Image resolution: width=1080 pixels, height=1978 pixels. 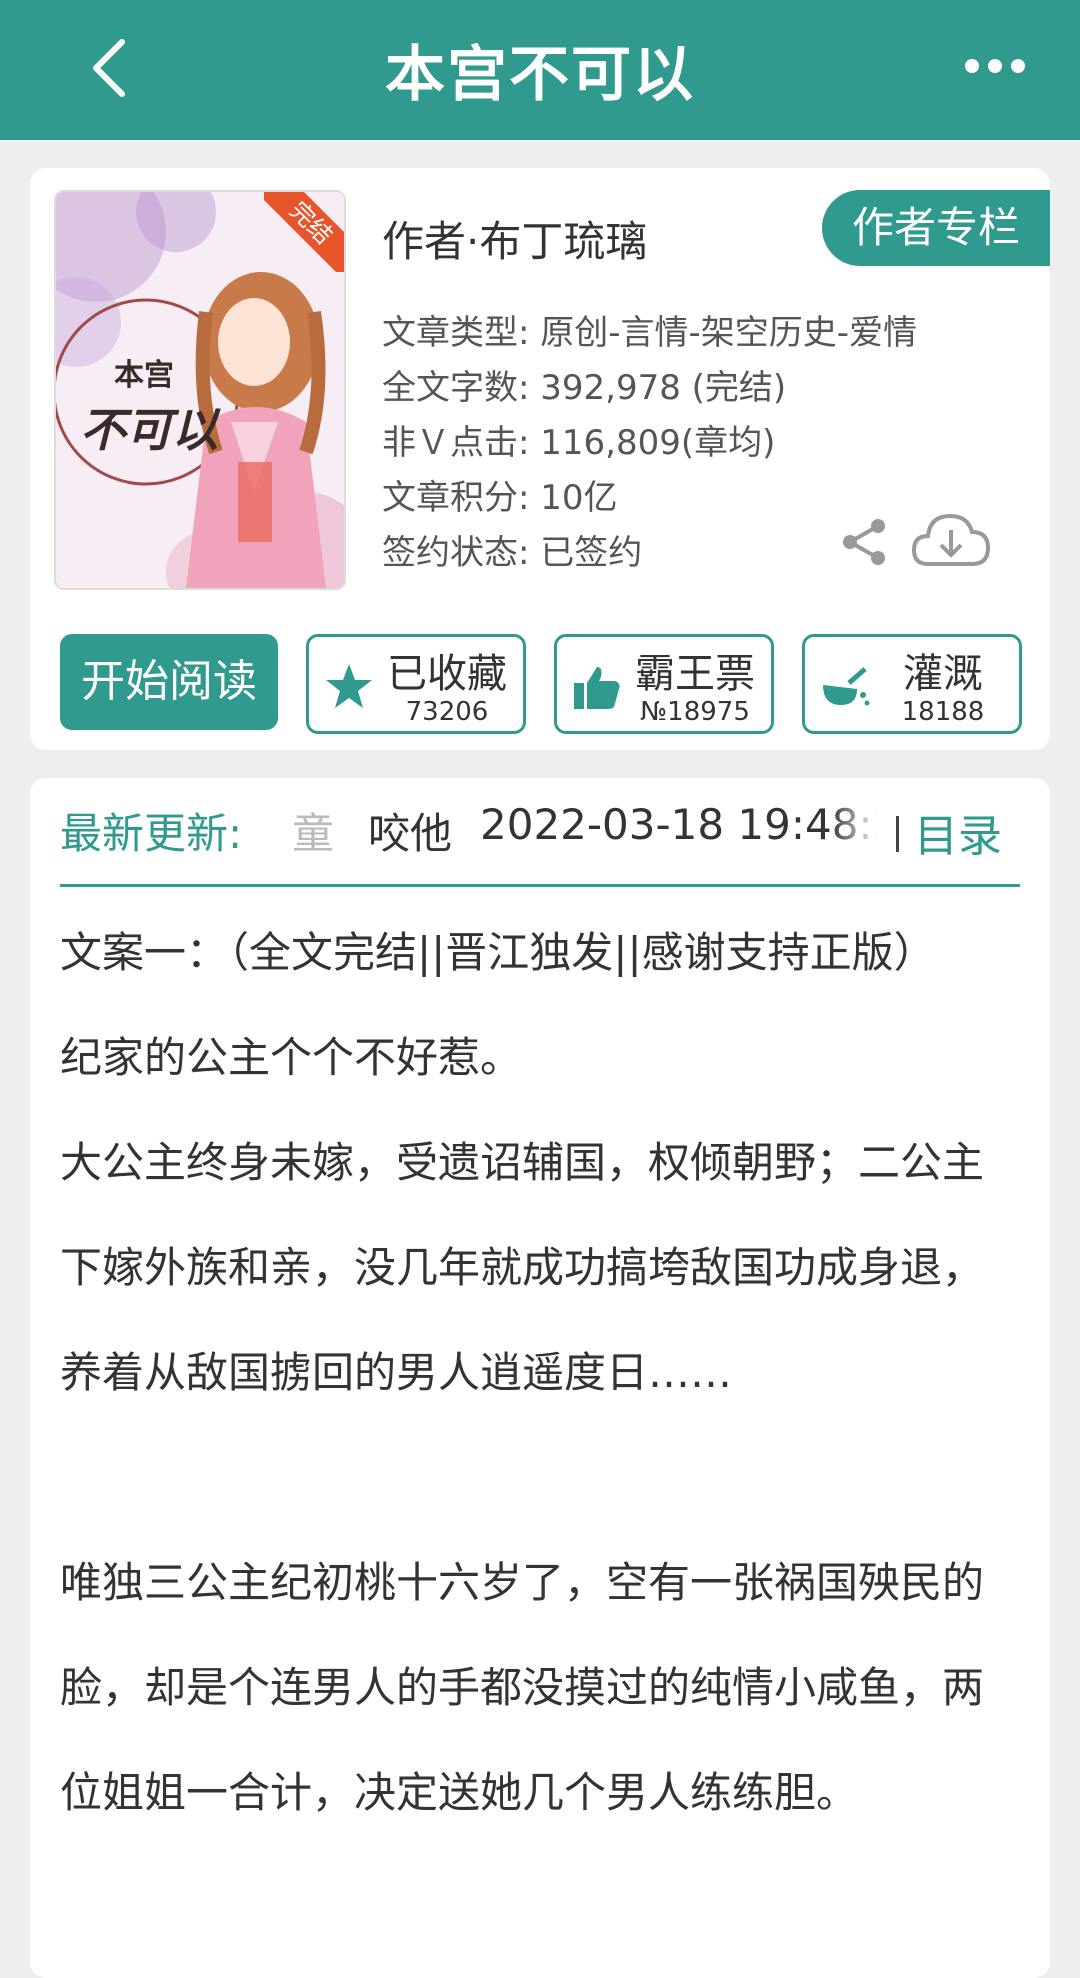 I want to click on latest-update-label: 最新更新:, so click(x=151, y=833).